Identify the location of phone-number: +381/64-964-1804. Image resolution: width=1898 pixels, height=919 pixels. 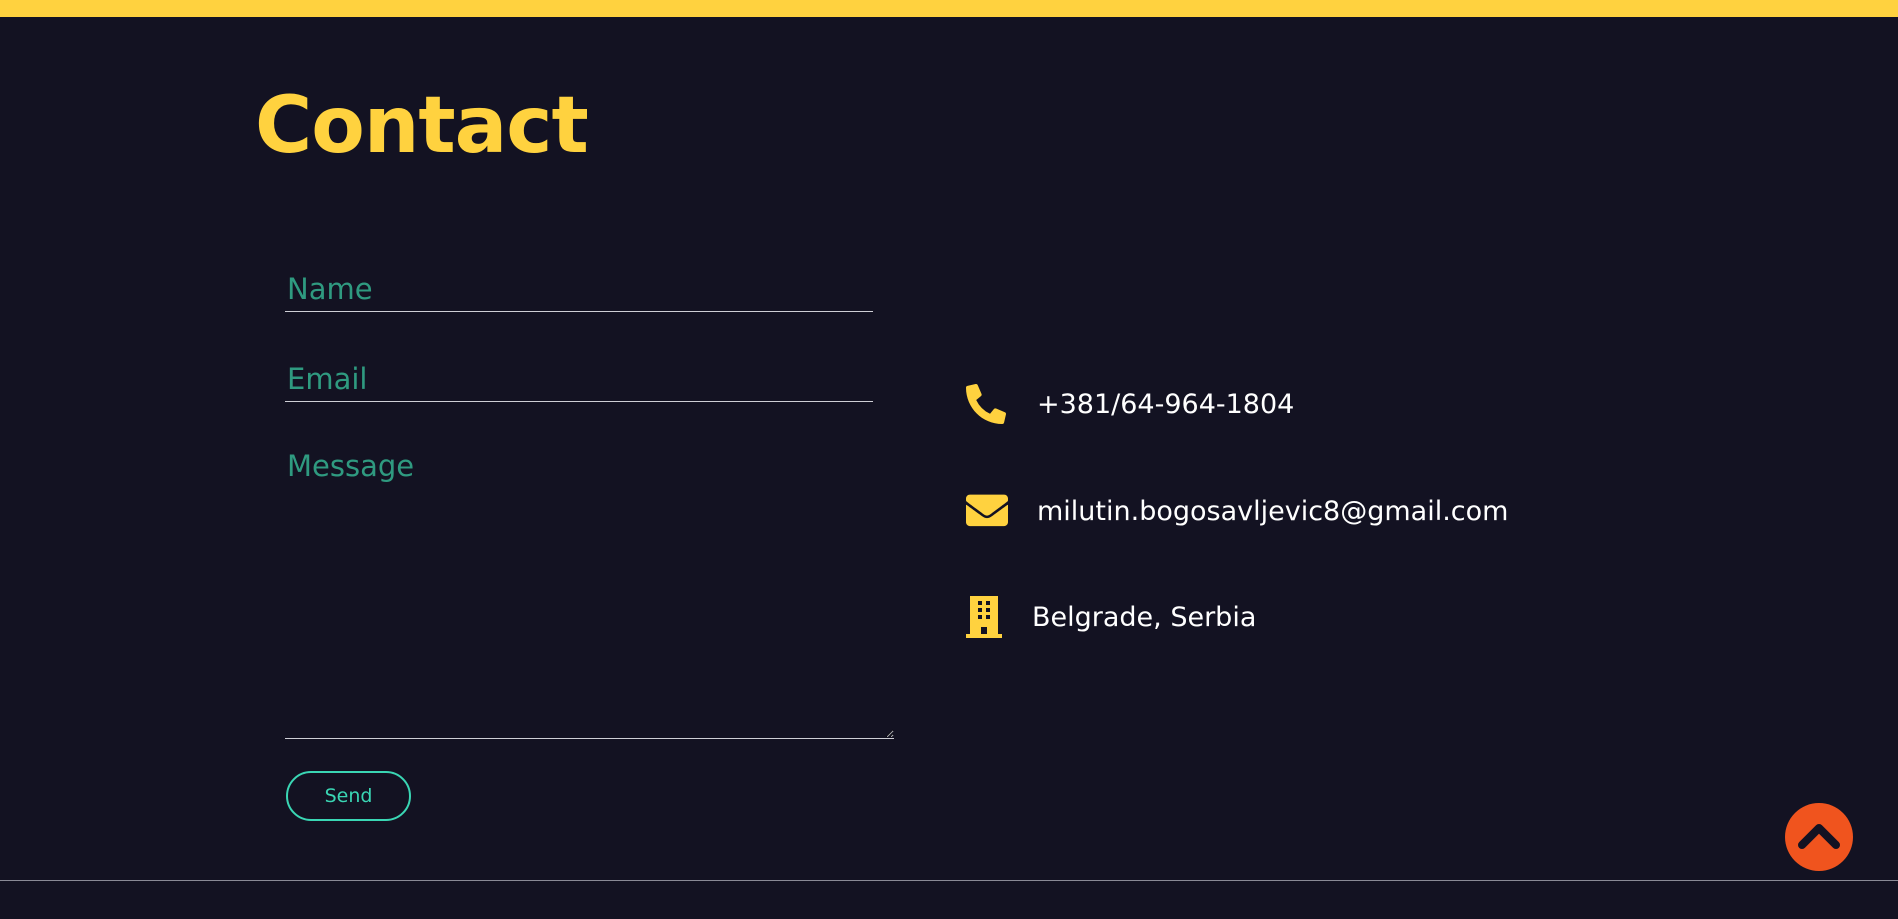
(1166, 404).